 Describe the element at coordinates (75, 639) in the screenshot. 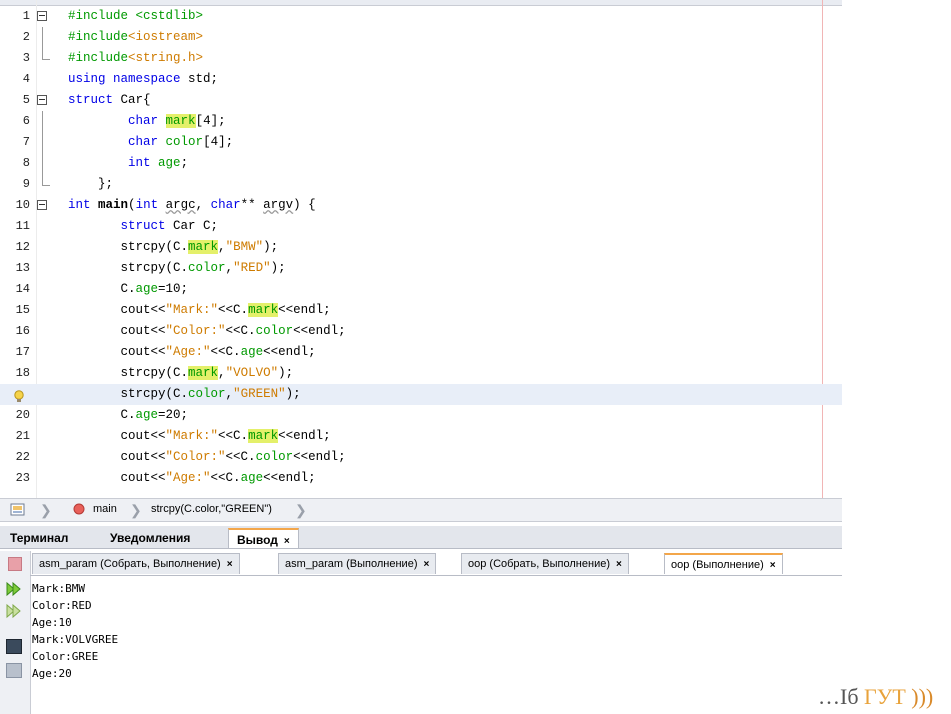

I see `output-line: Mark:VOLVGREE` at that location.